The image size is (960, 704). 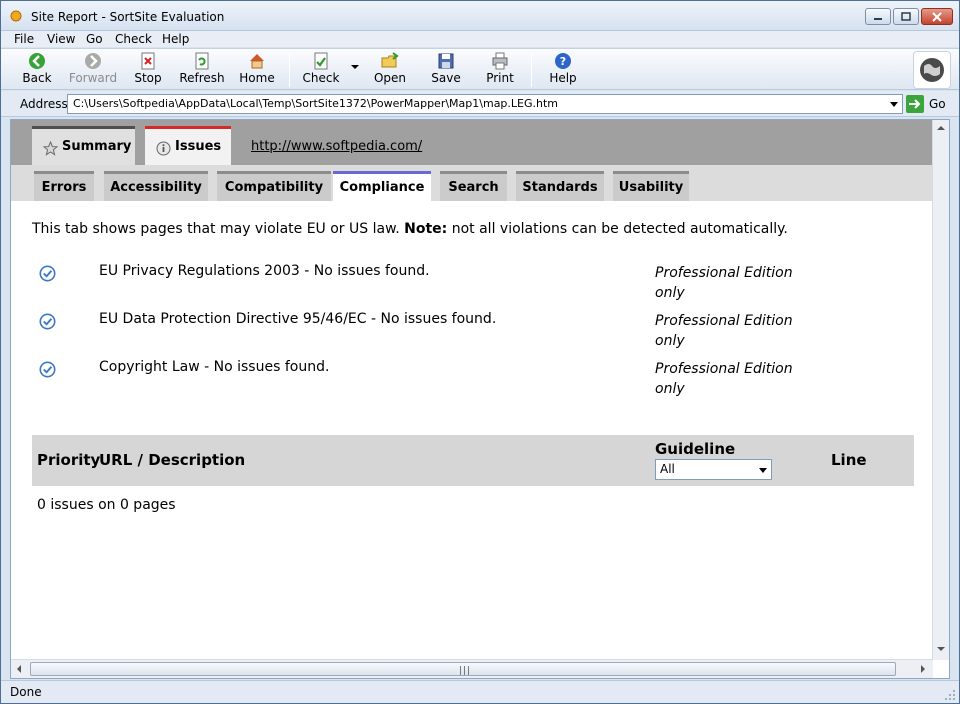 I want to click on horizontal-scroll-thumb: |||, so click(x=463, y=669).